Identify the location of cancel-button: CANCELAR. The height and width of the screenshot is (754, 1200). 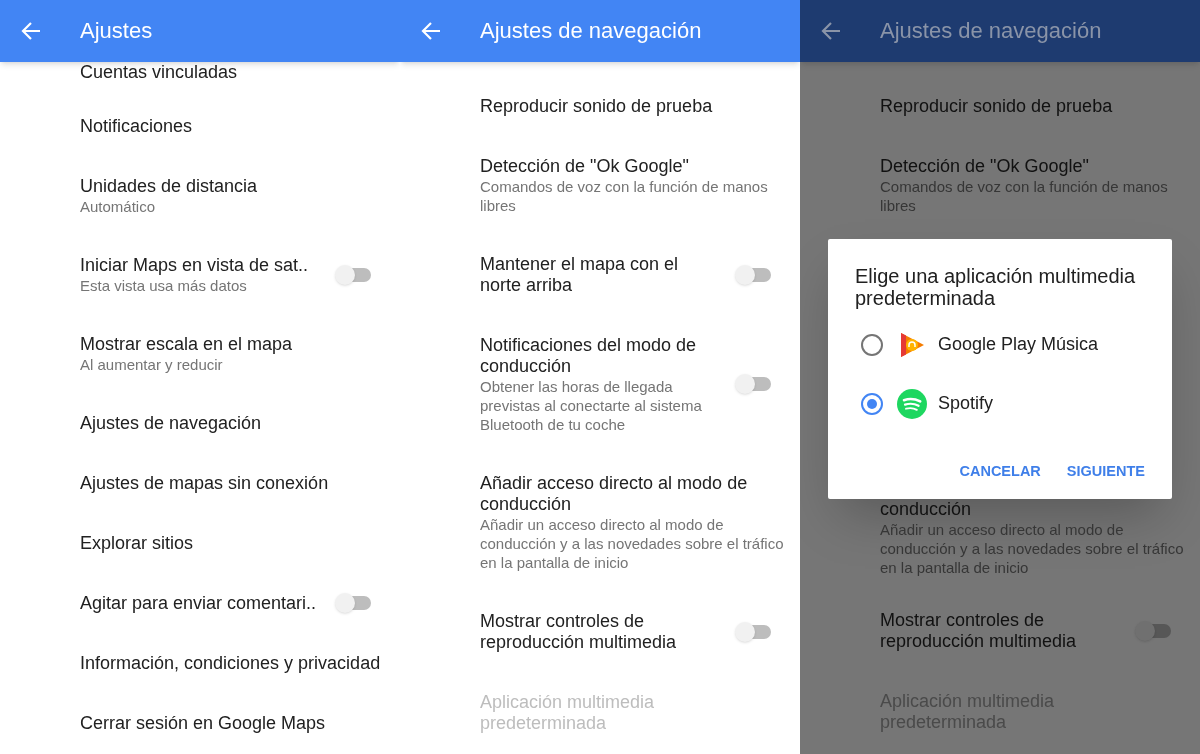
(1000, 472).